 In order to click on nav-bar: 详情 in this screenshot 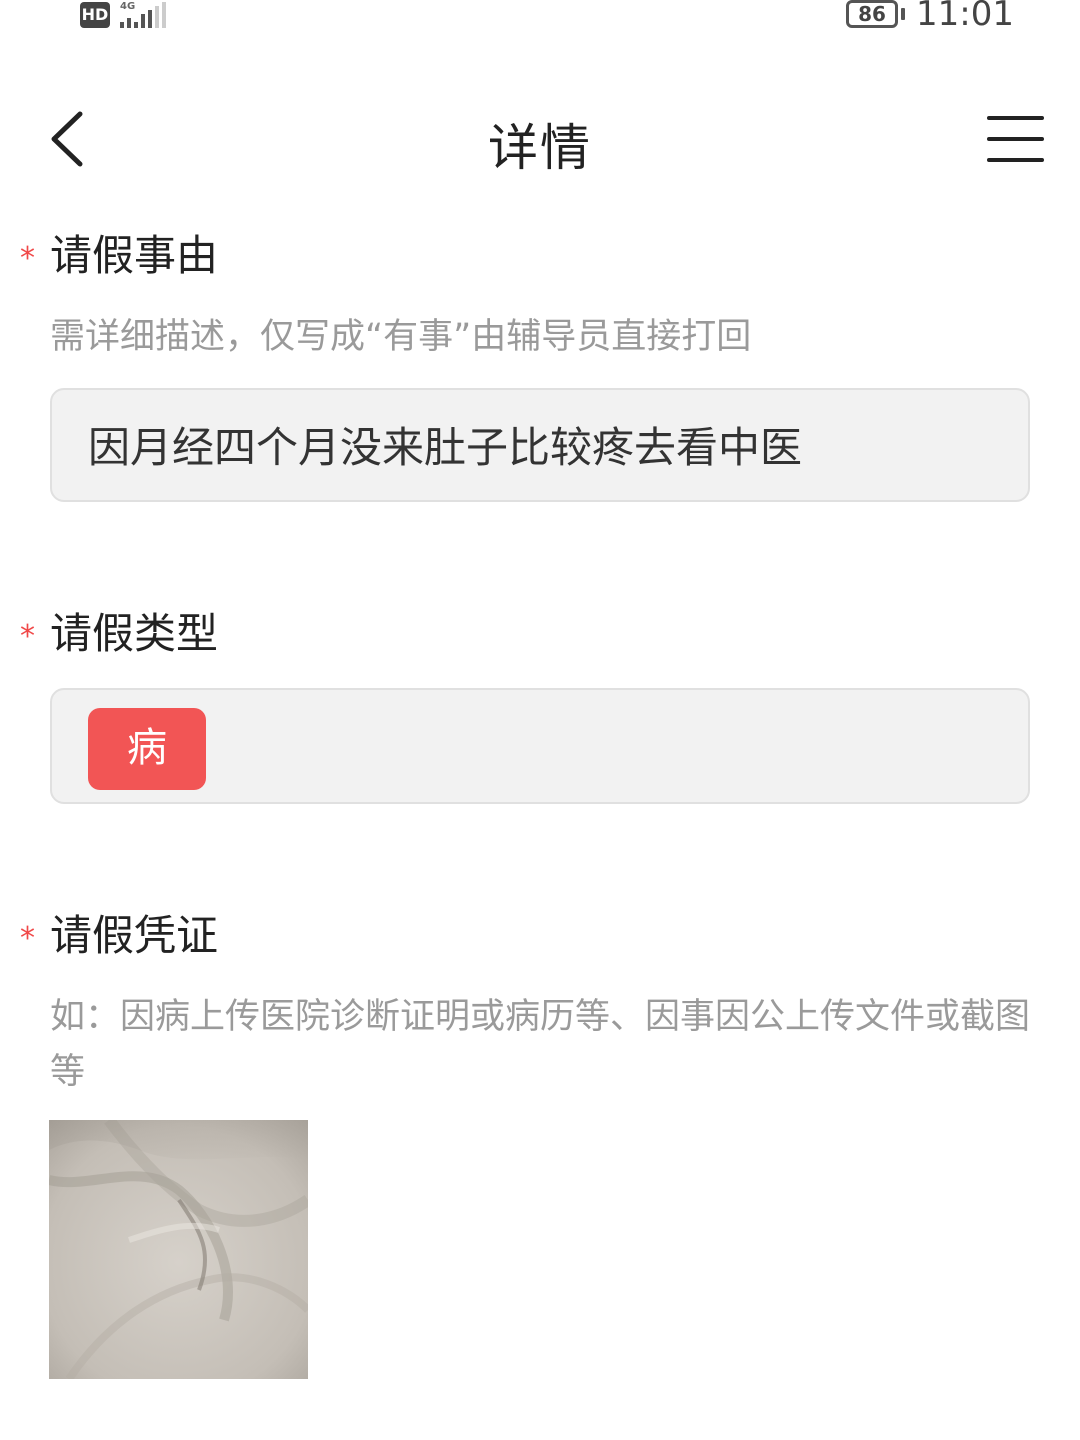, I will do `click(540, 140)`.